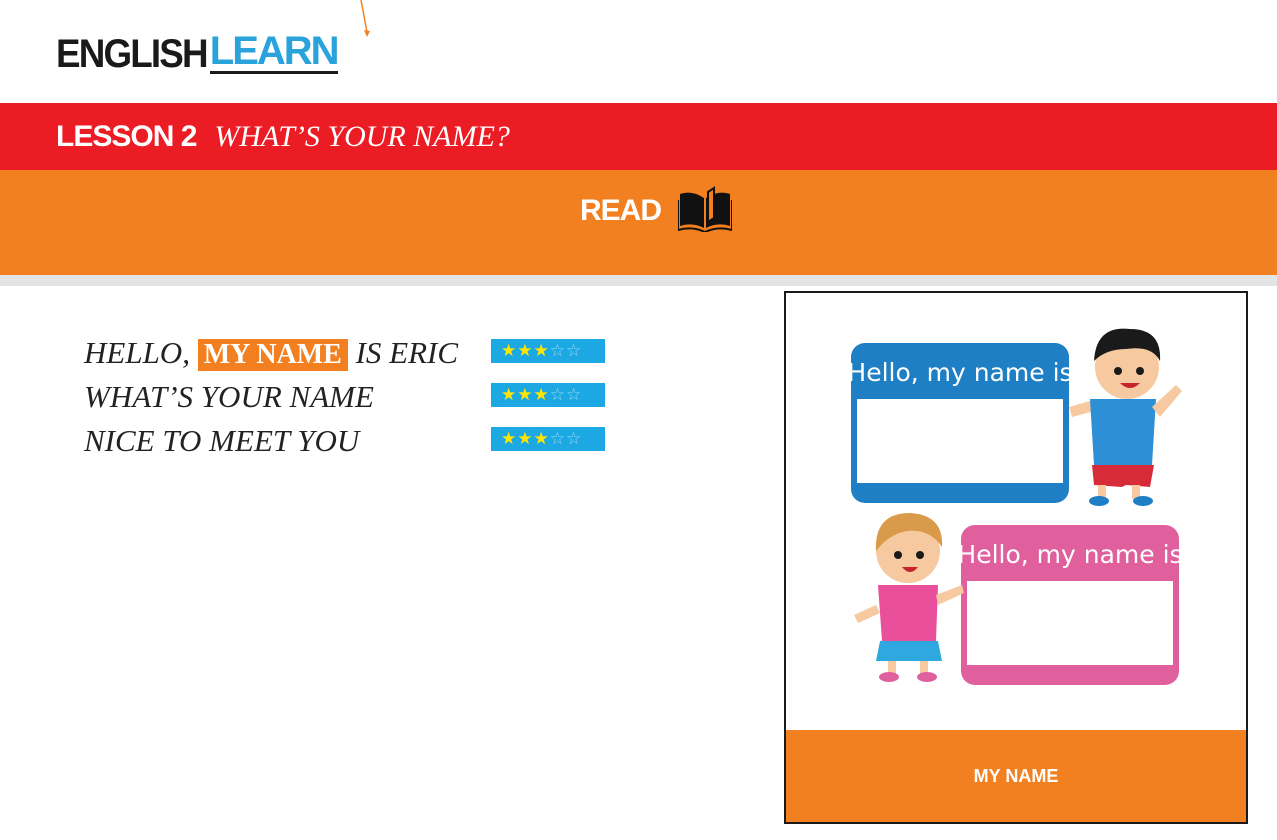 The width and height of the screenshot is (1277, 840). I want to click on rating-3: ★ ★ ★ ☆ ☆, so click(548, 439).